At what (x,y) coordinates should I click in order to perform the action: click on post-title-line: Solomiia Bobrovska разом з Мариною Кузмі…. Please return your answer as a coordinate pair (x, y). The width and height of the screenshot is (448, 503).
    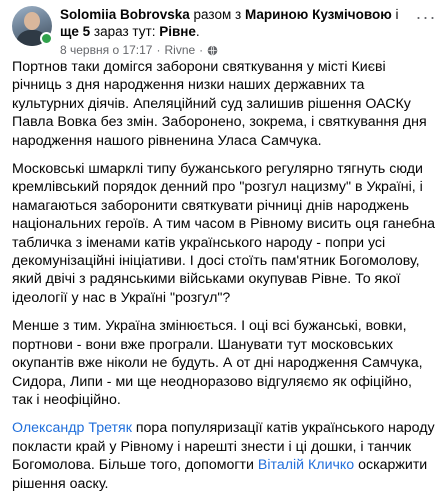
    Looking at the image, I should click on (249, 23).